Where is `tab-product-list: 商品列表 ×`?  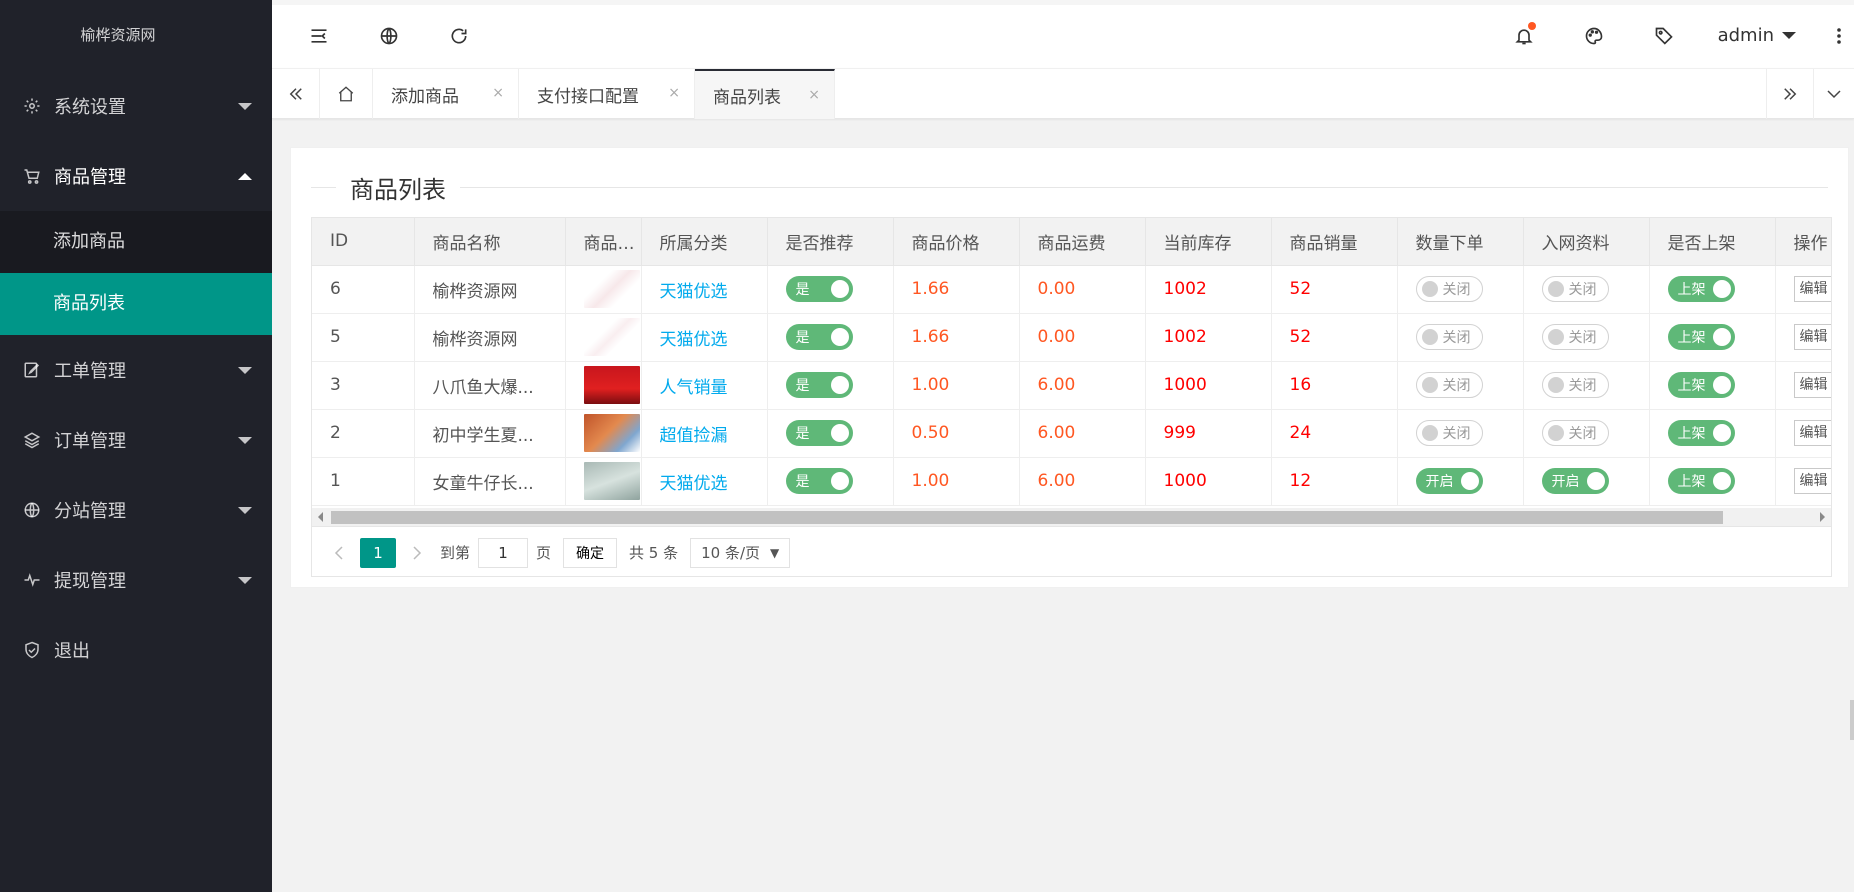 tab-product-list: 商品列表 × is located at coordinates (765, 94).